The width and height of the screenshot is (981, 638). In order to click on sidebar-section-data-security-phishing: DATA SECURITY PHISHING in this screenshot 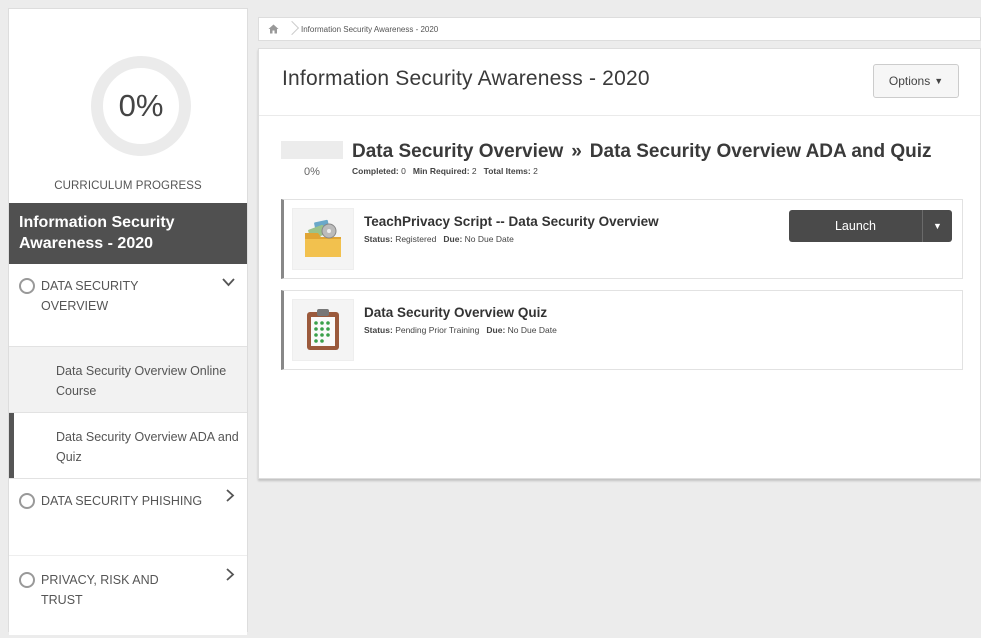, I will do `click(128, 509)`.